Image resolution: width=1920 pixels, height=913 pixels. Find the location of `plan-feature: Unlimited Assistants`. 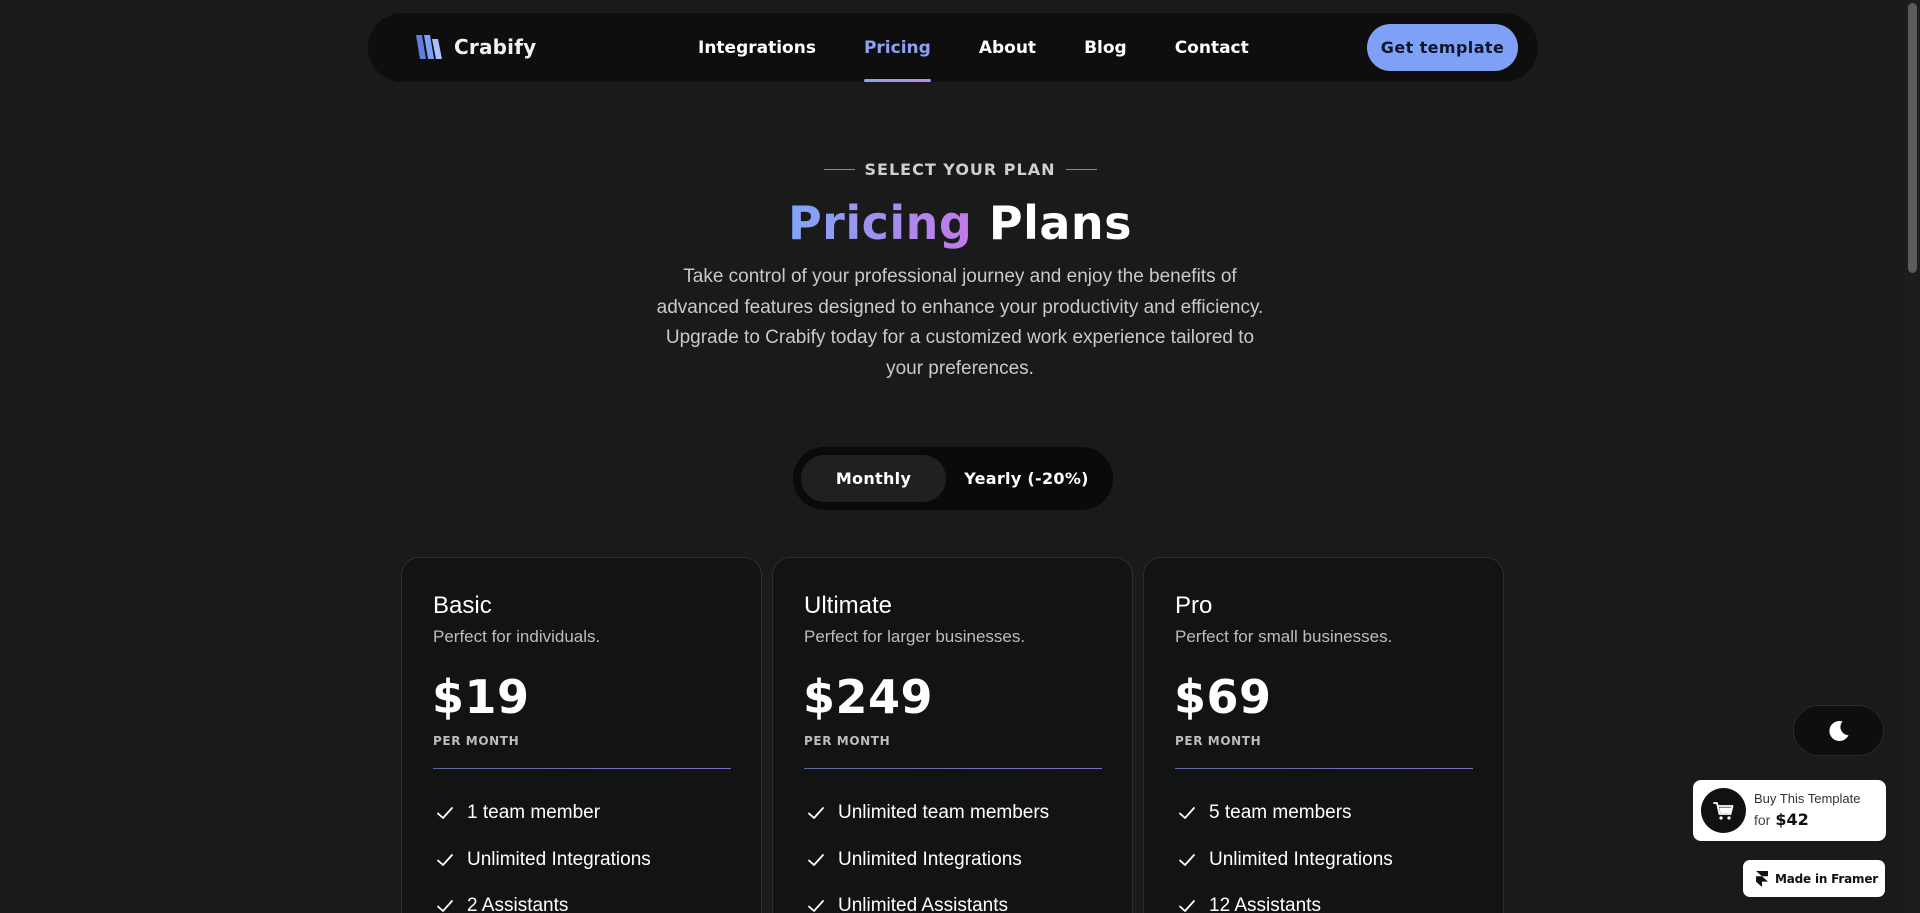

plan-feature: Unlimited Assistants is located at coordinates (926, 898).